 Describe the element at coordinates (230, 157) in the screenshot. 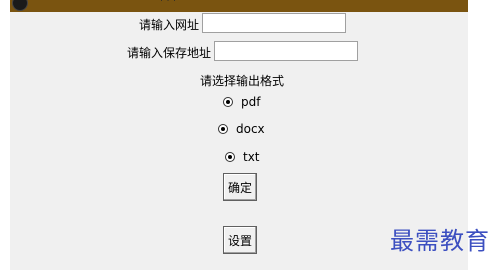

I see `radio-txt` at that location.